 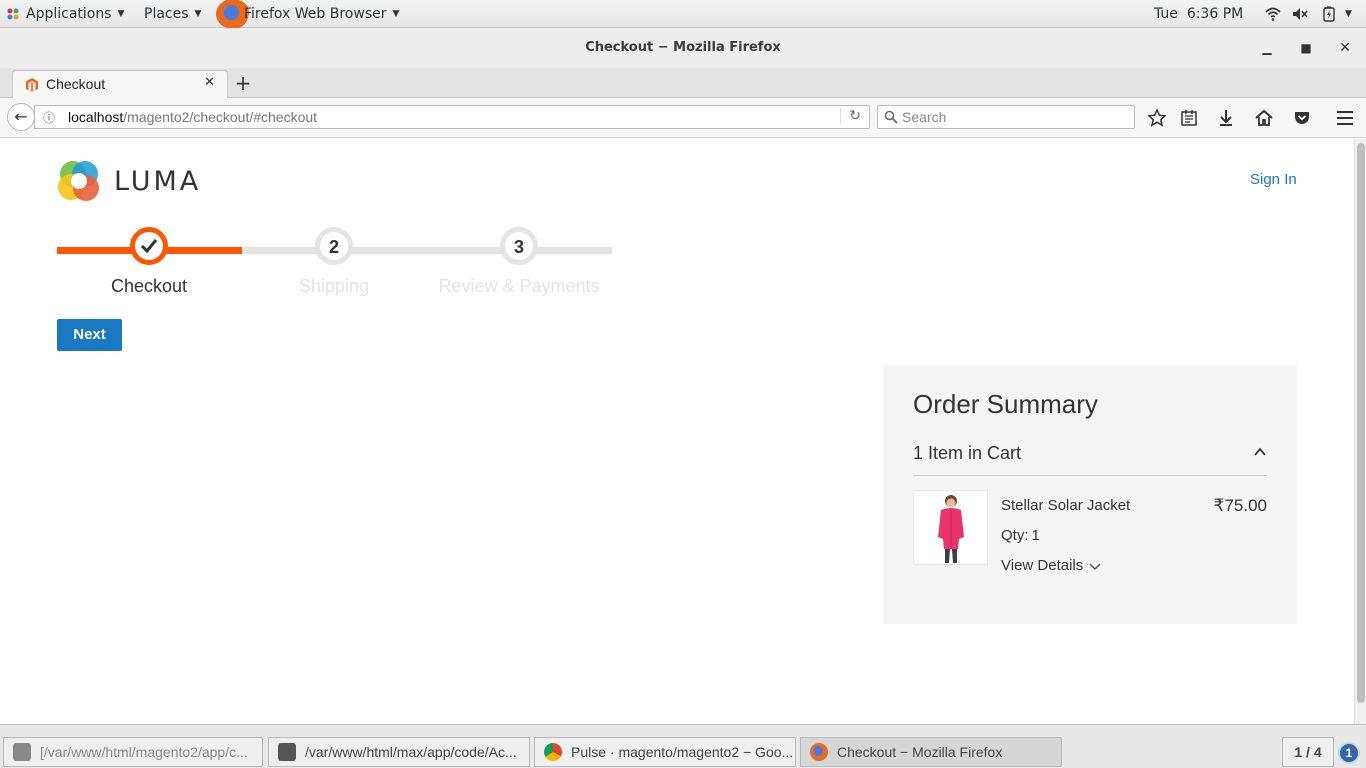 What do you see at coordinates (1348, 14) in the screenshot?
I see `system-menu-chevron-icon: ▼` at bounding box center [1348, 14].